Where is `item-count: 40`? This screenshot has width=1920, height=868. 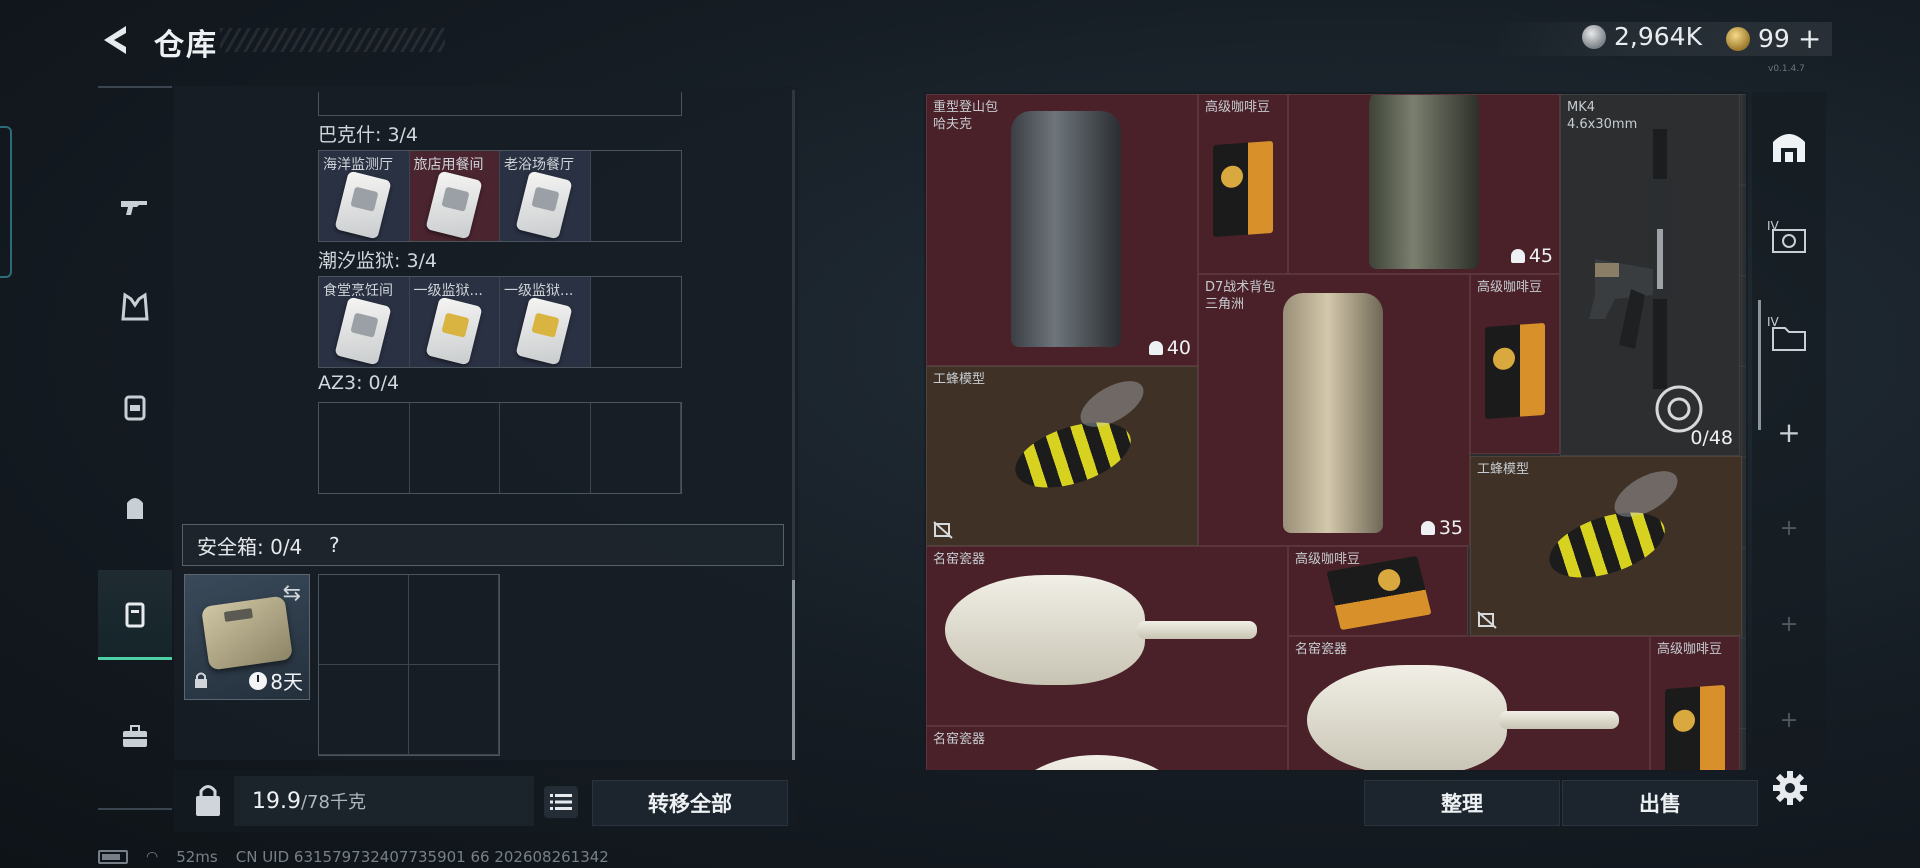 item-count: 40 is located at coordinates (1169, 348).